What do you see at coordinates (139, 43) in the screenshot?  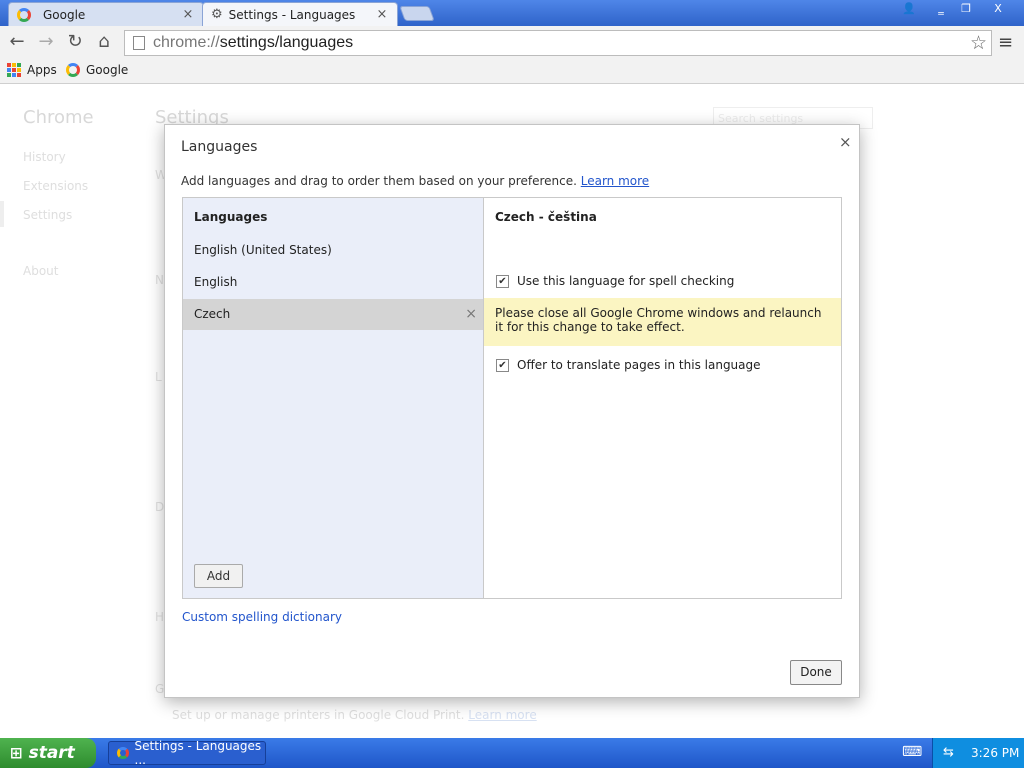 I see `page-icon` at bounding box center [139, 43].